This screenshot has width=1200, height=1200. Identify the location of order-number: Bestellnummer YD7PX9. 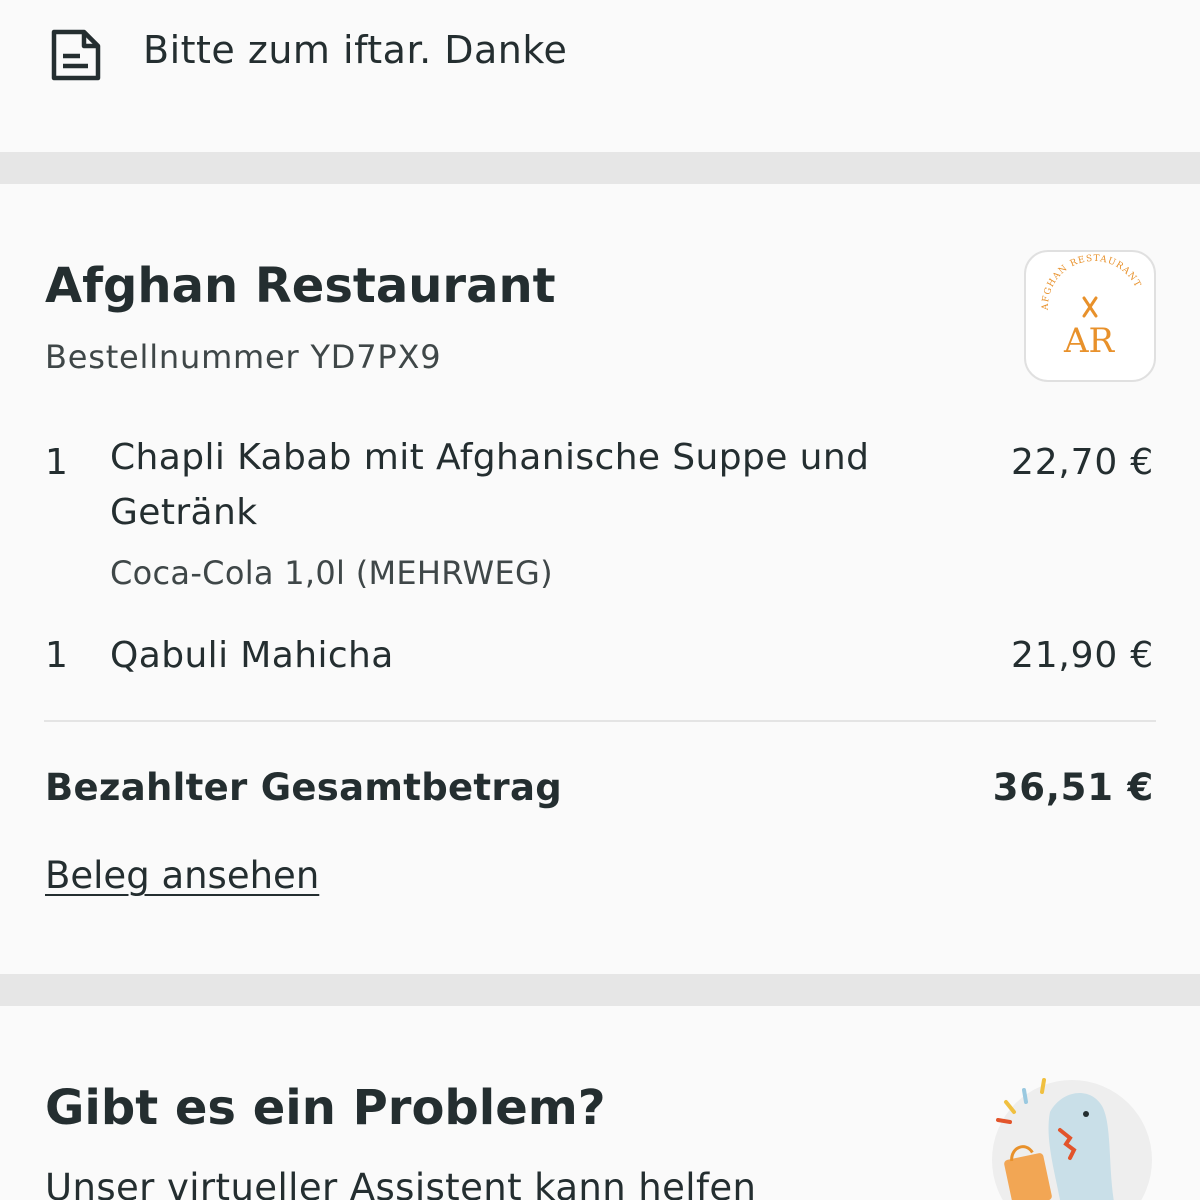
(243, 357).